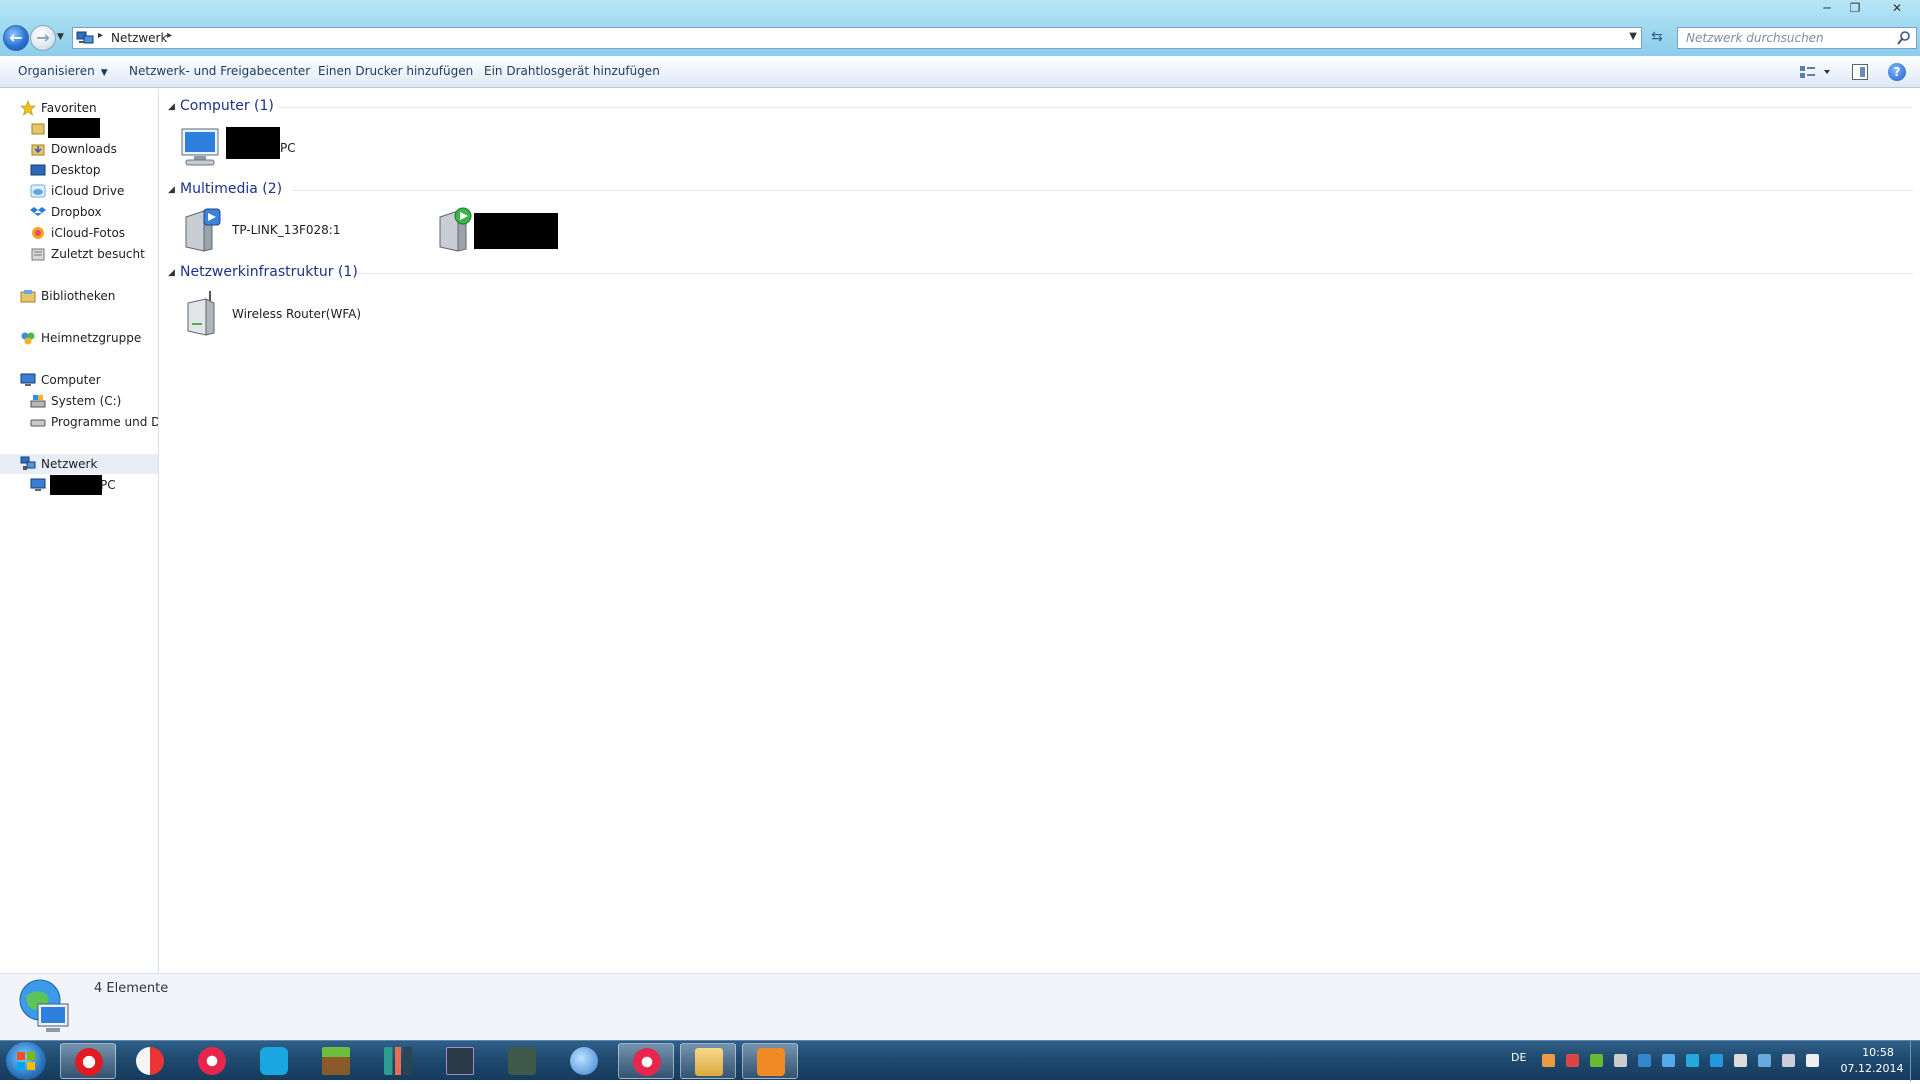 This screenshot has height=1084, width=1920. I want to click on nav-icloud-photos: iCloud-Fotos, so click(79, 233).